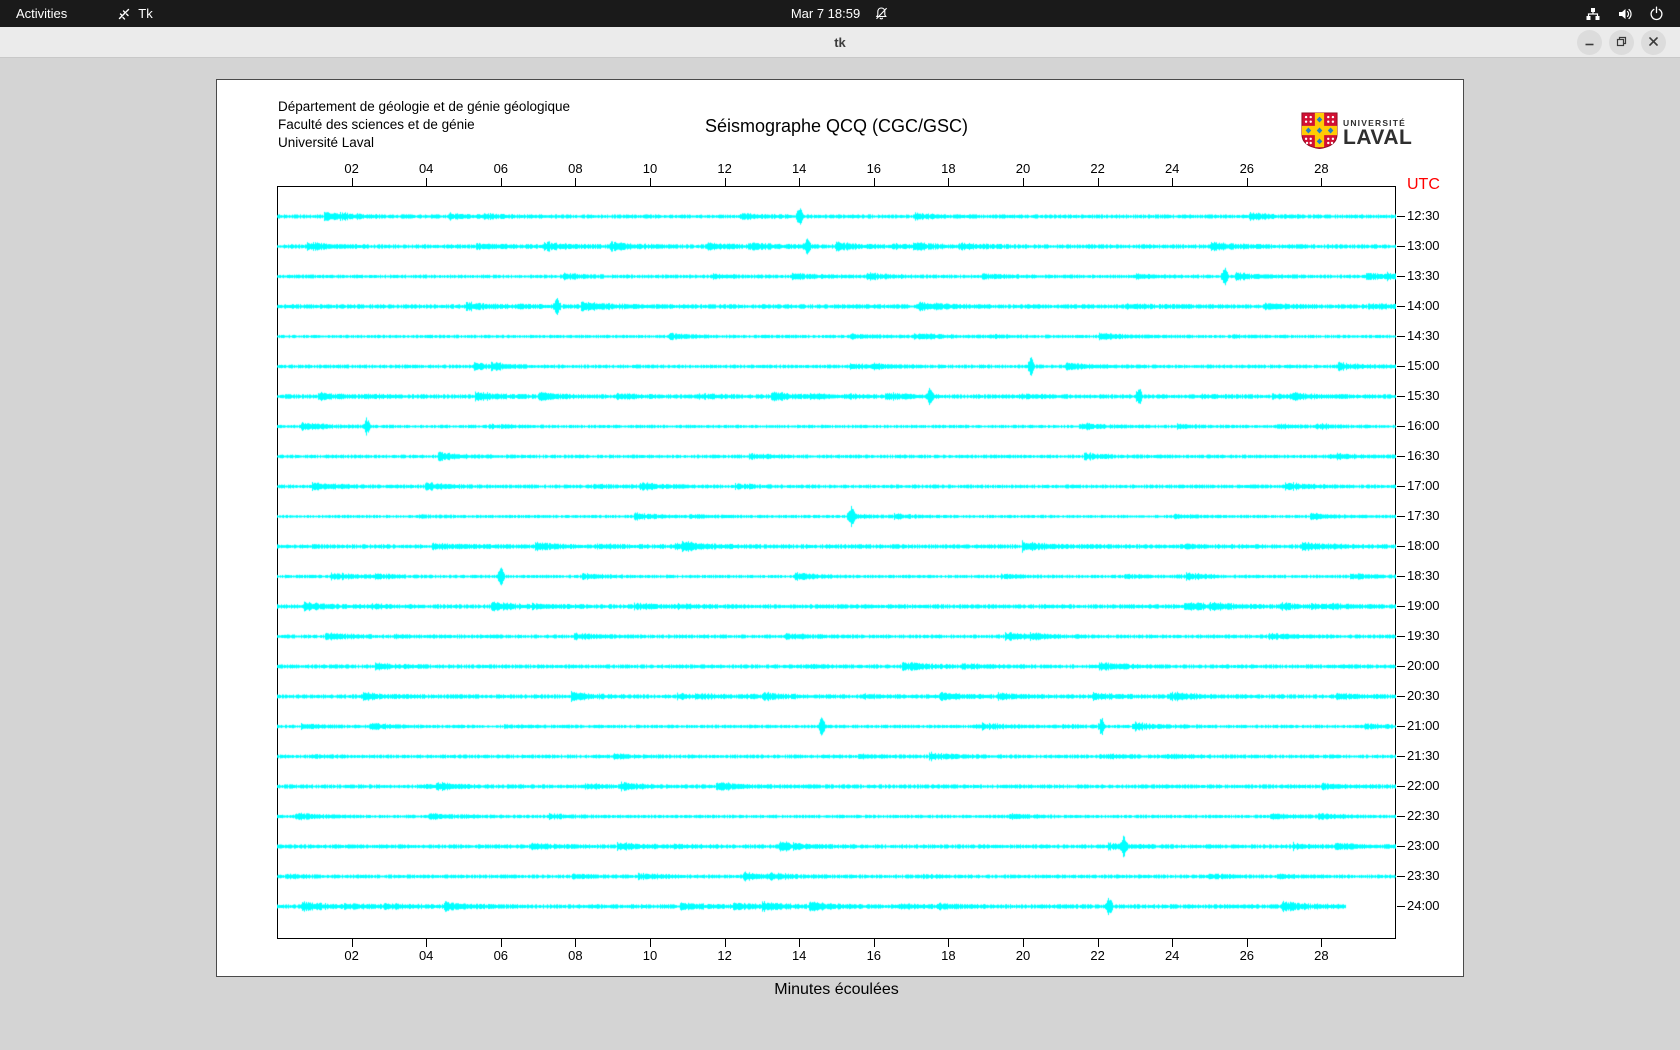  What do you see at coordinates (836, 126) in the screenshot?
I see `page-title: Séismographe QCQ (CGC/GSC)` at bounding box center [836, 126].